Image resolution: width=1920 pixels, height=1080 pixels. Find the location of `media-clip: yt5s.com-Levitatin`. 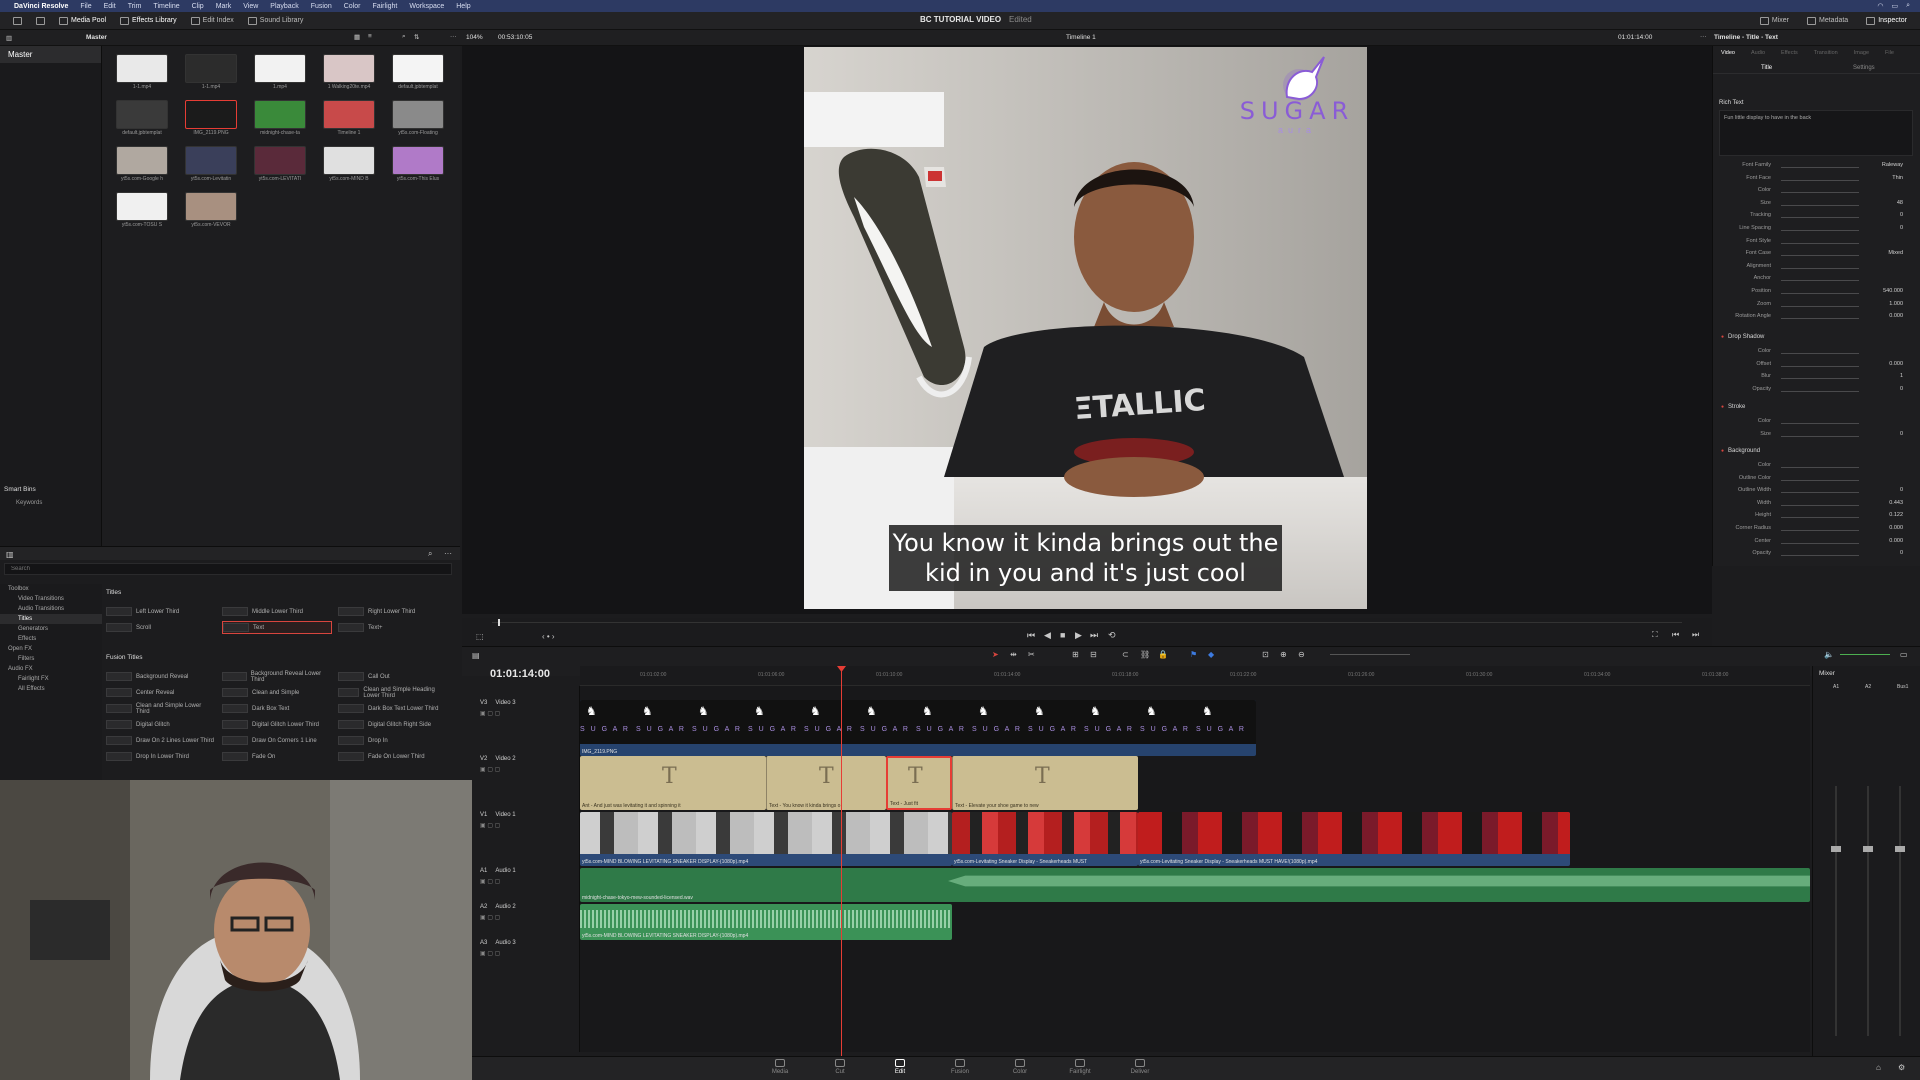

media-clip: yt5s.com-Levitatin is located at coordinates (211, 166).